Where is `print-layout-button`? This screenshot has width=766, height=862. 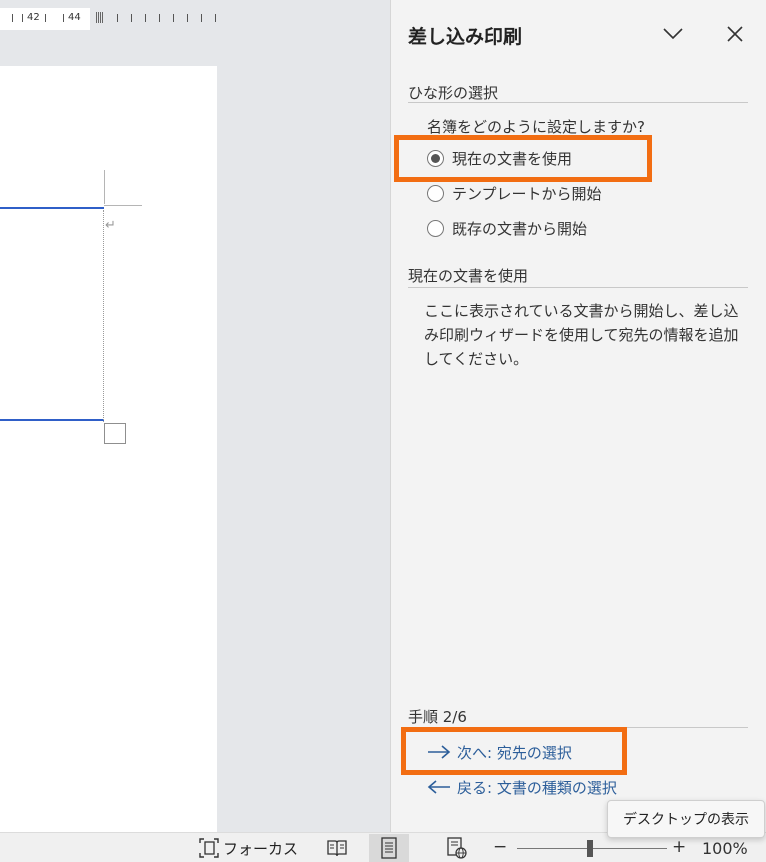
print-layout-button is located at coordinates (389, 848).